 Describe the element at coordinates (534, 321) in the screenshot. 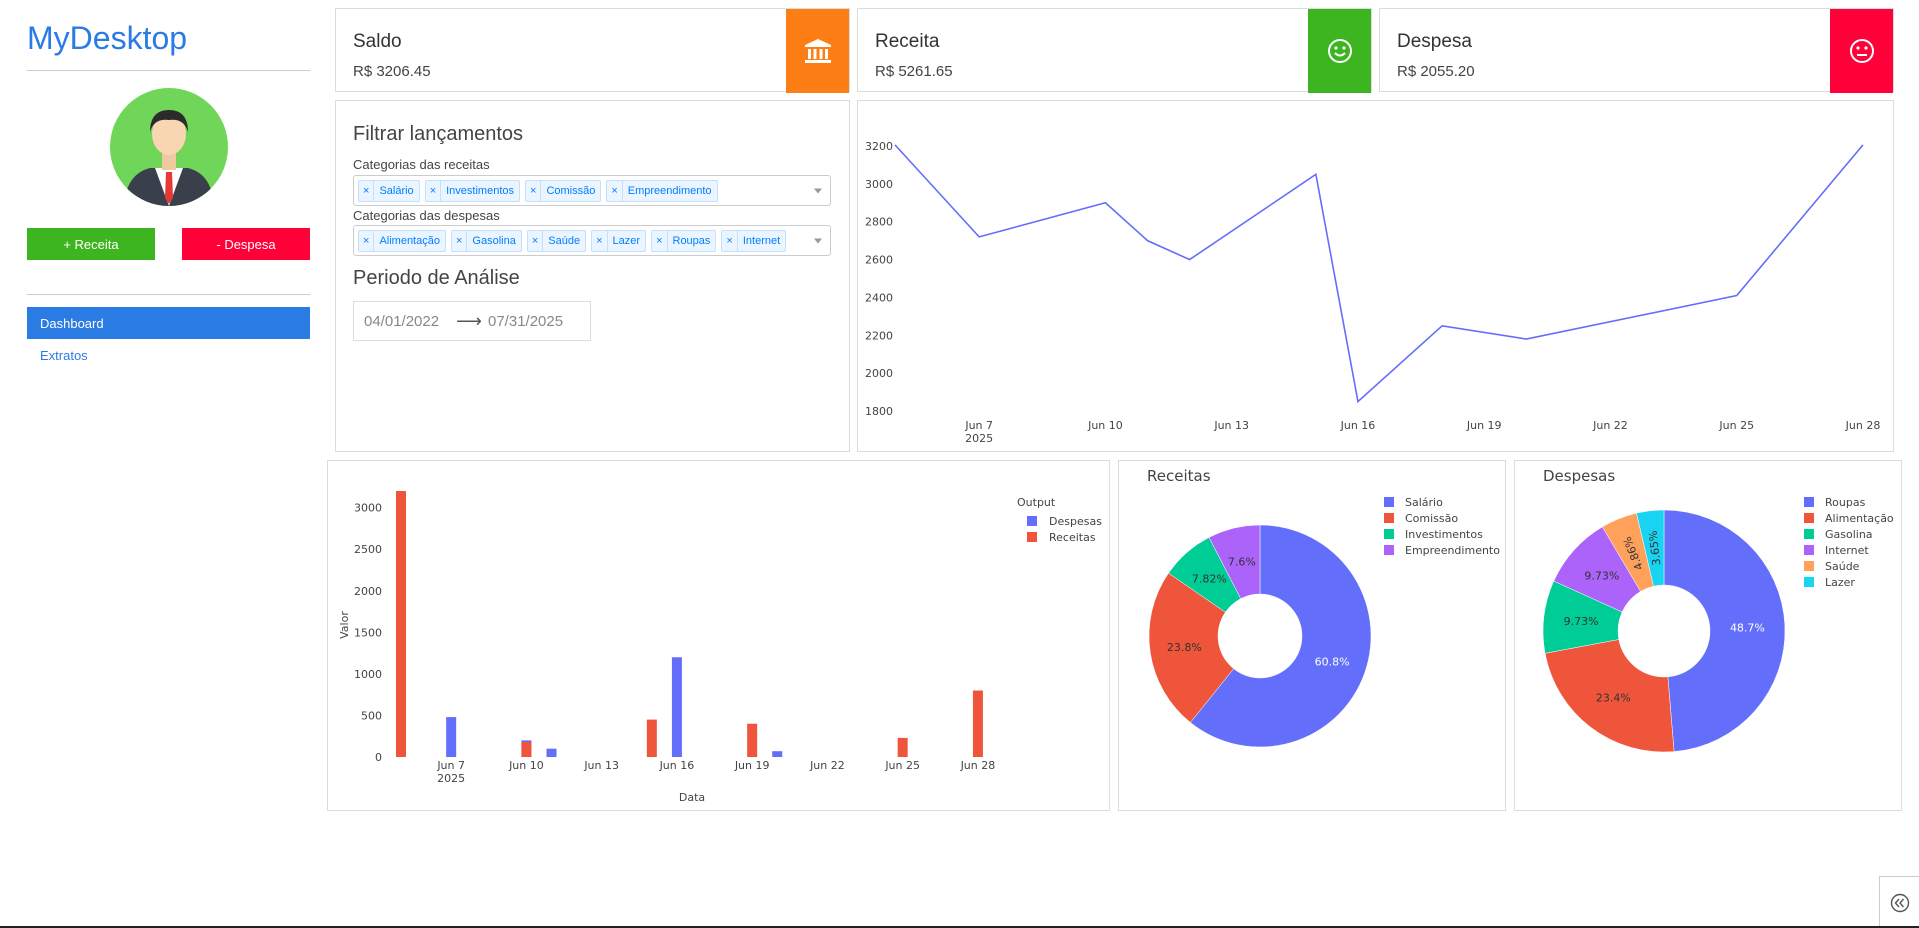

I see `end-date-input: 07/31/2025` at that location.